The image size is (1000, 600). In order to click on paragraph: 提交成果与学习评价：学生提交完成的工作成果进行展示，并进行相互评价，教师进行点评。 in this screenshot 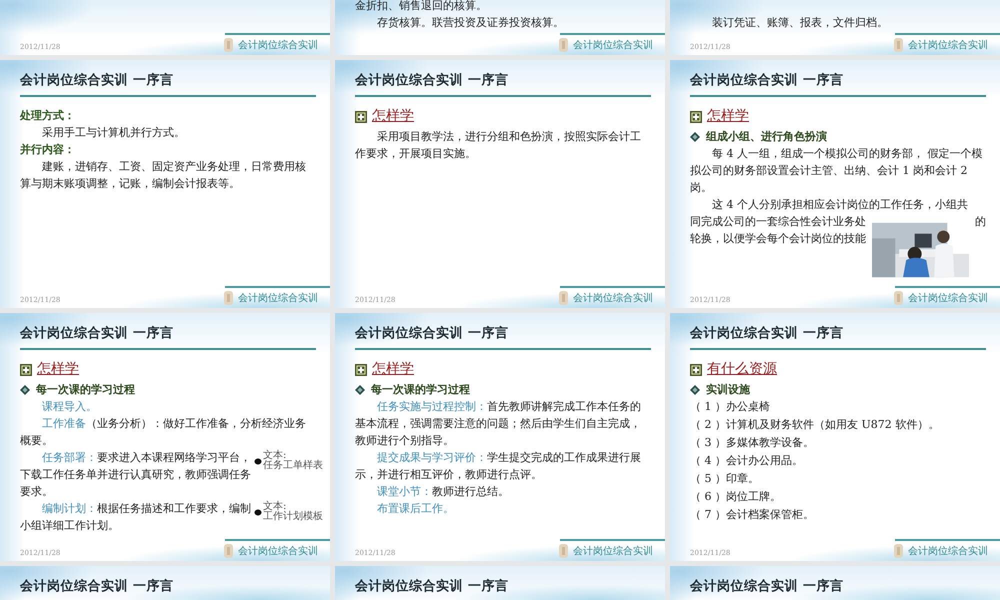, I will do `click(498, 466)`.